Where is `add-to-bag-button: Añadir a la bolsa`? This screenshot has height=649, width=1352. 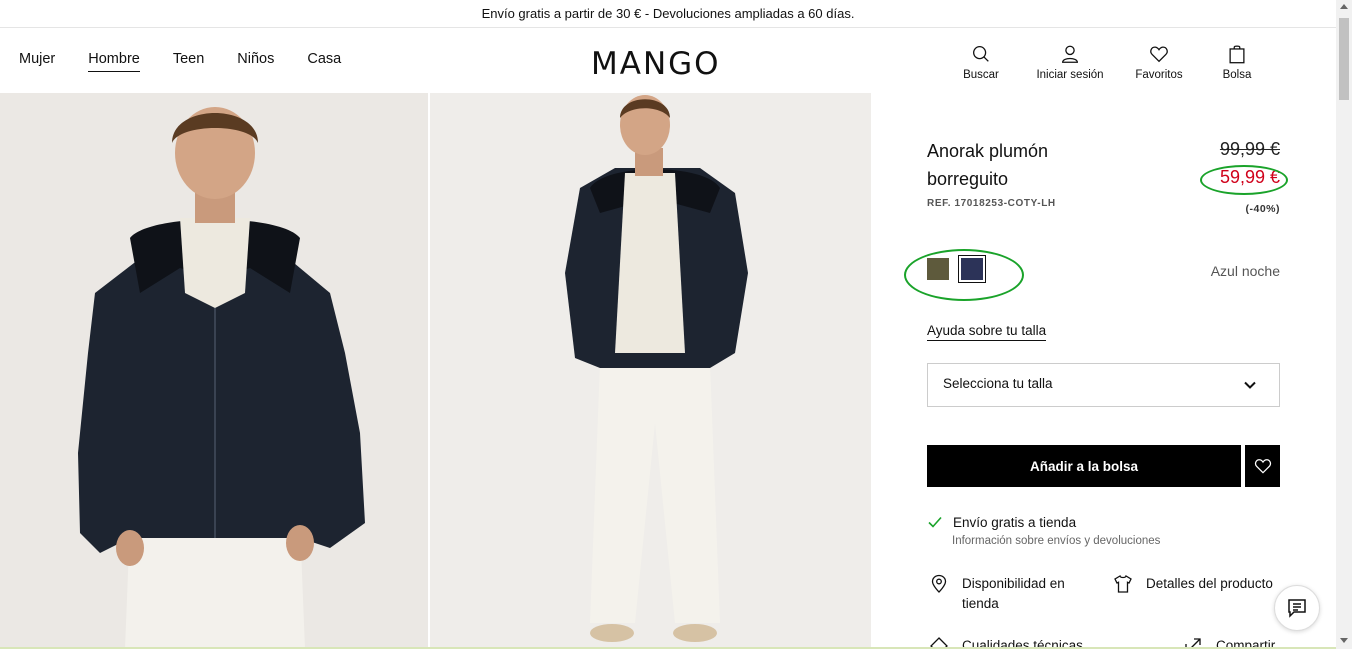
add-to-bag-button: Añadir a la bolsa is located at coordinates (1084, 466).